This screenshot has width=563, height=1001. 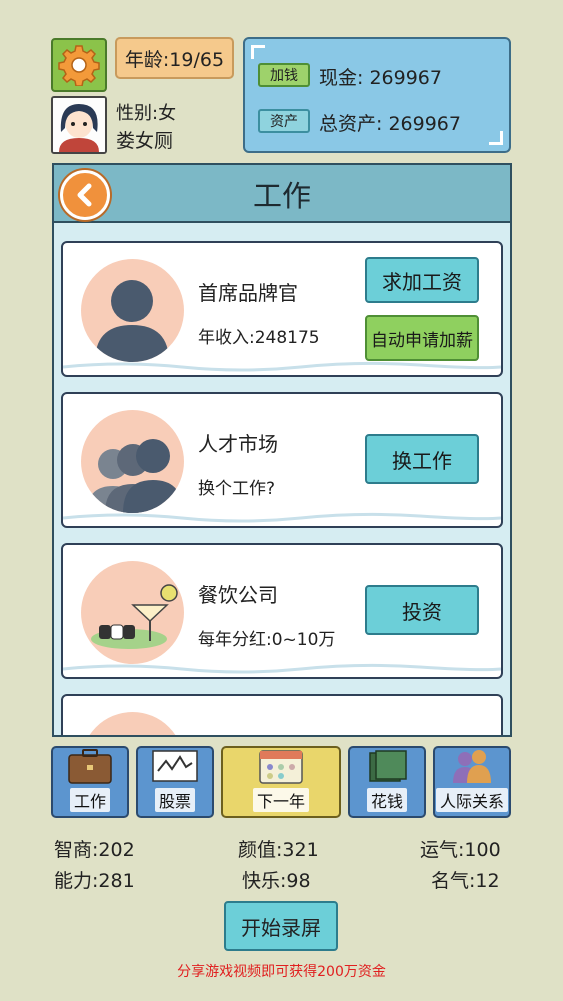 I want to click on player-avatar, so click(x=79, y=125).